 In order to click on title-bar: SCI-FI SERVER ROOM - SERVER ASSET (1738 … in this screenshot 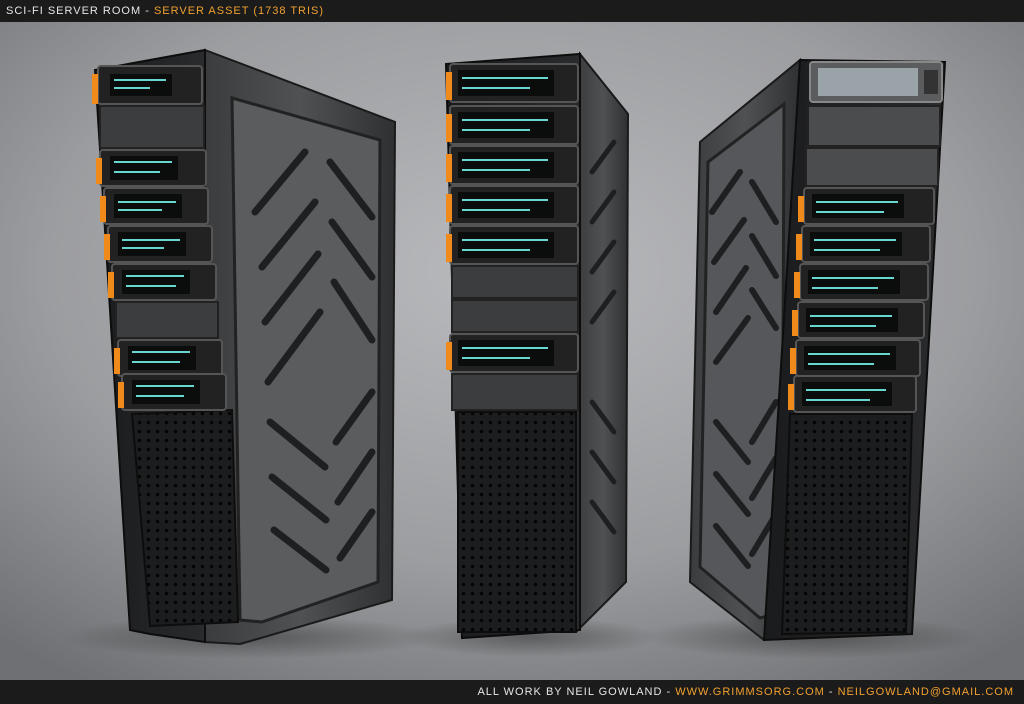, I will do `click(512, 11)`.